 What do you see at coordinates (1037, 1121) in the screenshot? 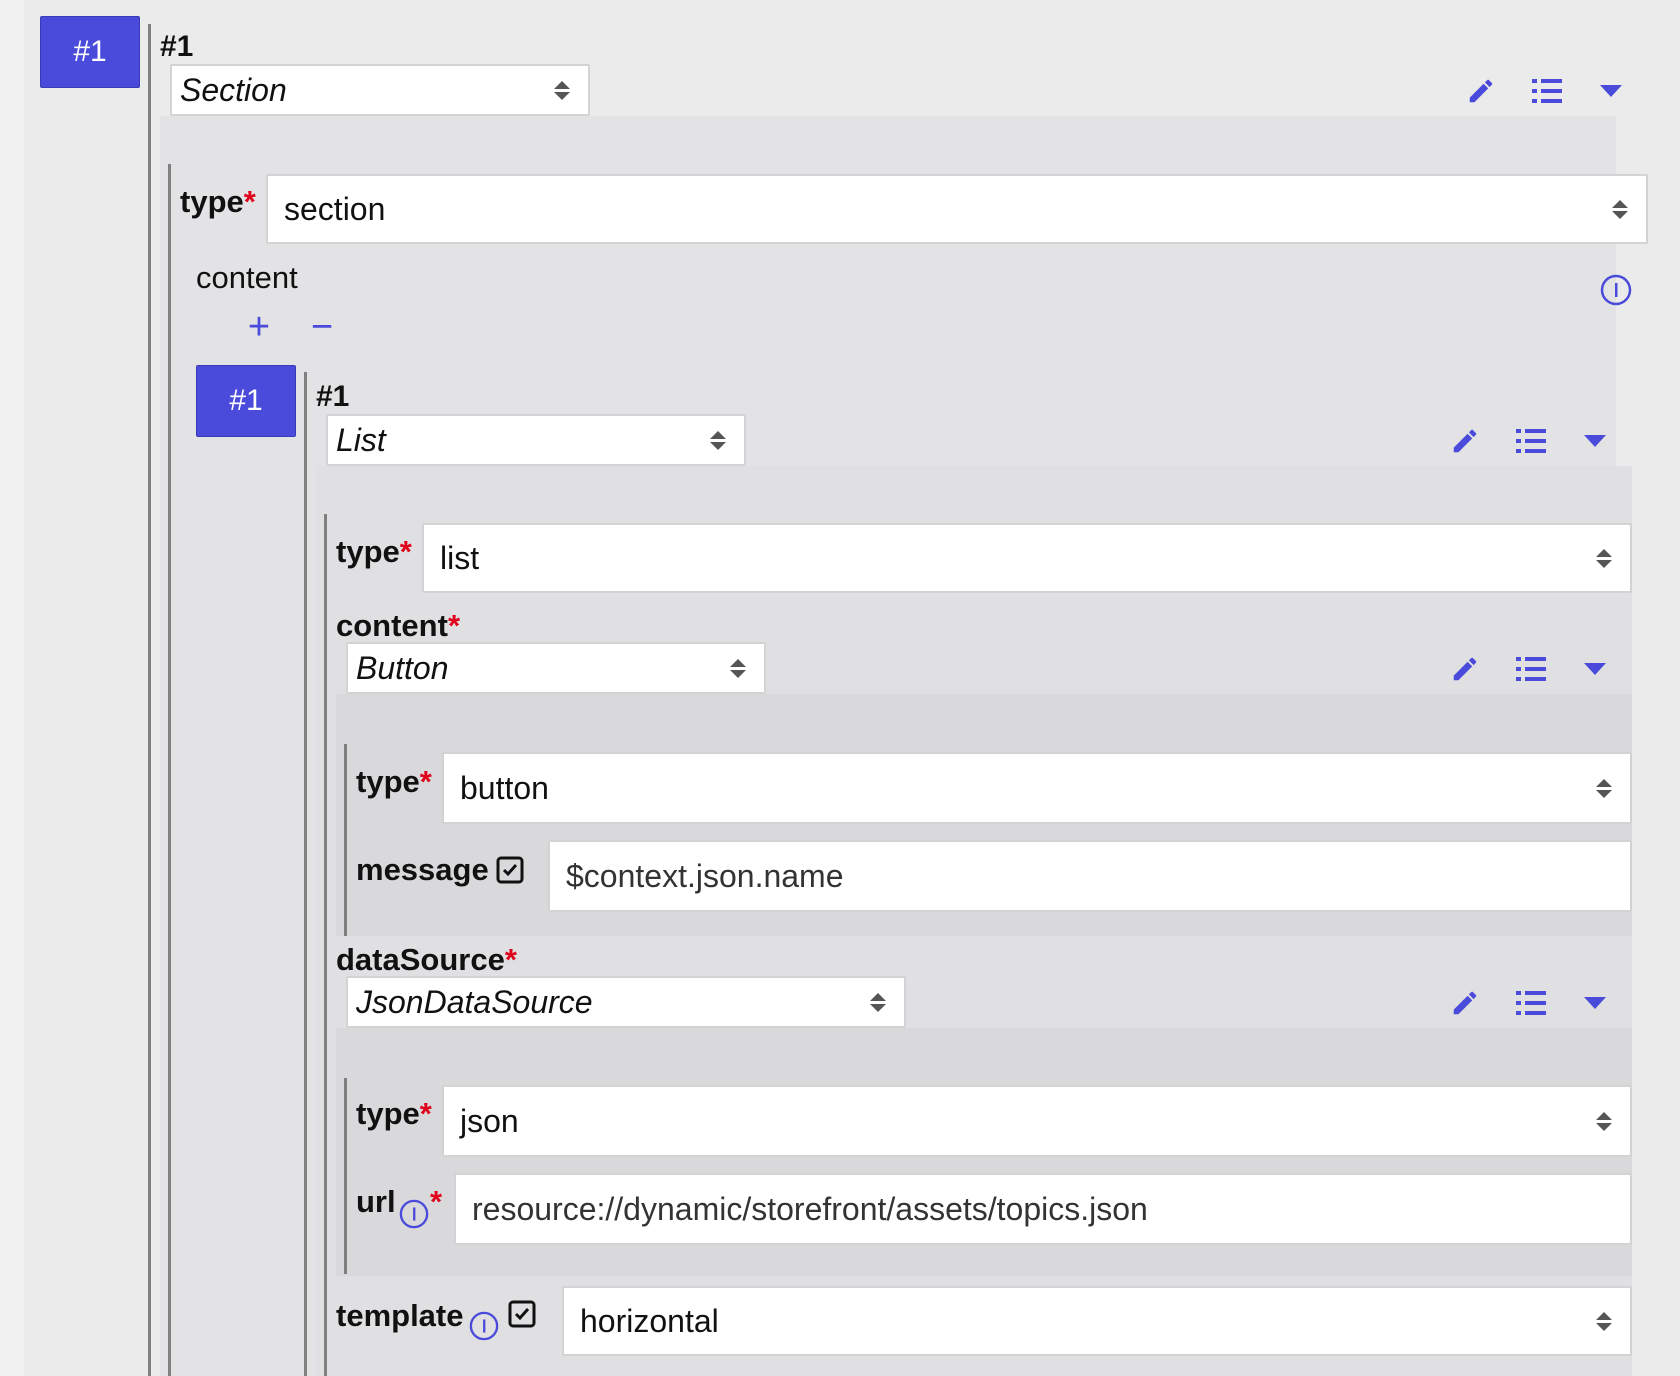
I see `type-select: json` at bounding box center [1037, 1121].